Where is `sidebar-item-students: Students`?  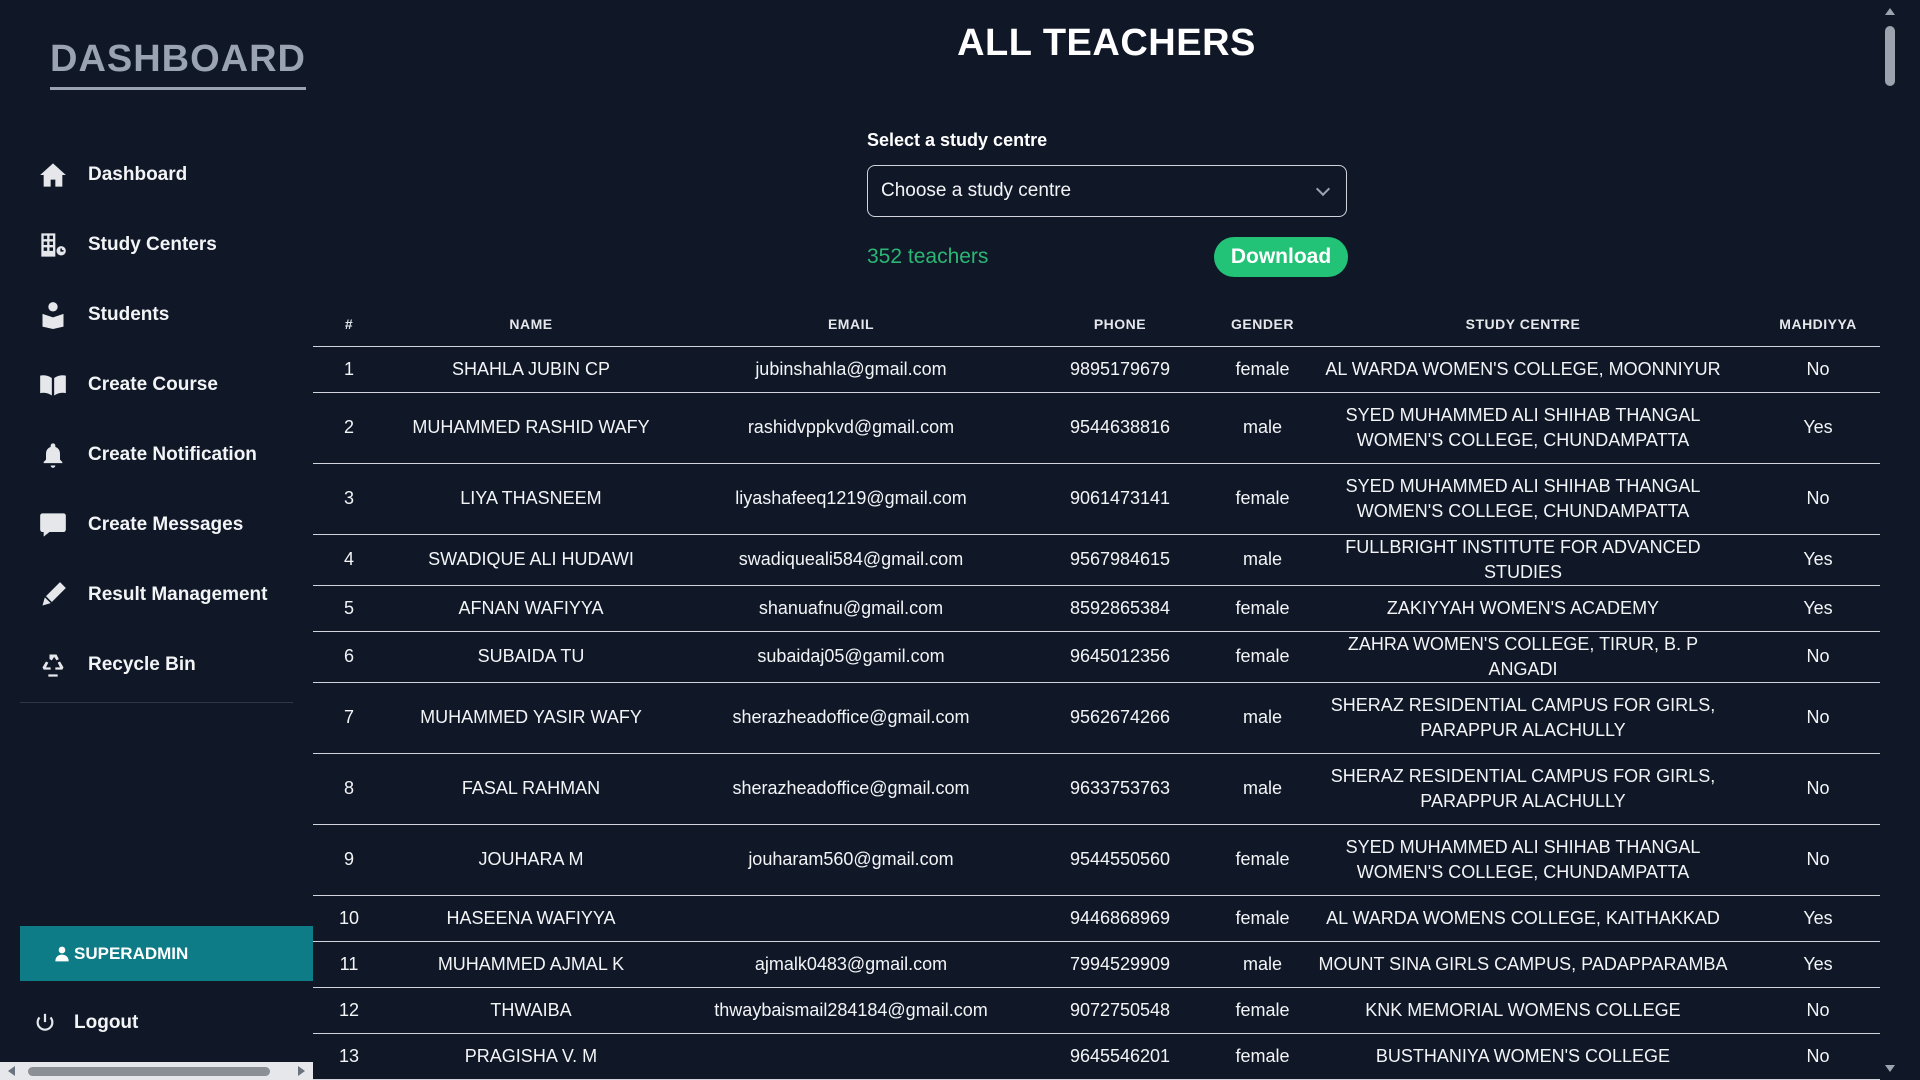 sidebar-item-students: Students is located at coordinates (168, 315).